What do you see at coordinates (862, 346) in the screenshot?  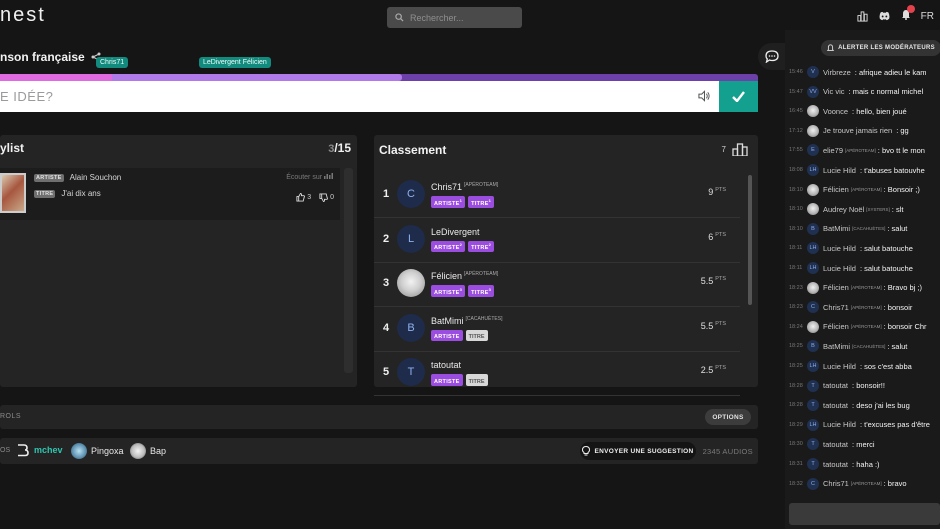 I see `chat-message: 18:25 B BatMimi [CACAHUÈTES] : salut` at bounding box center [862, 346].